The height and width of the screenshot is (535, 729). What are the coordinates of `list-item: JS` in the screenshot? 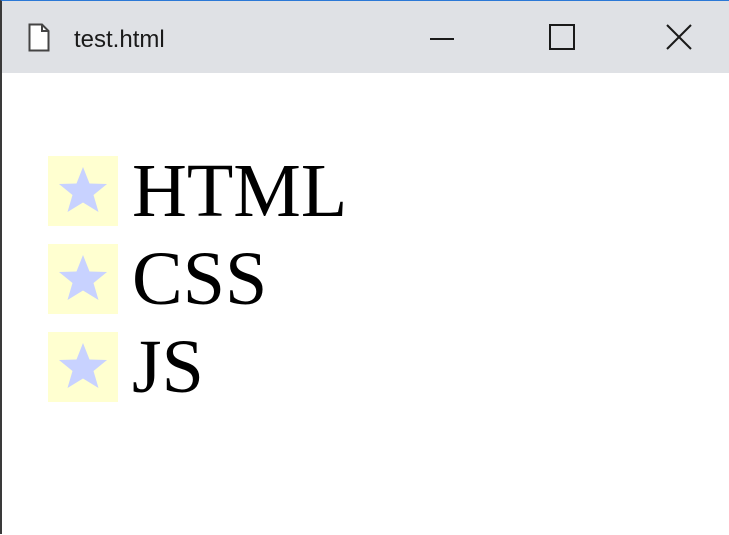 It's located at (197, 367).